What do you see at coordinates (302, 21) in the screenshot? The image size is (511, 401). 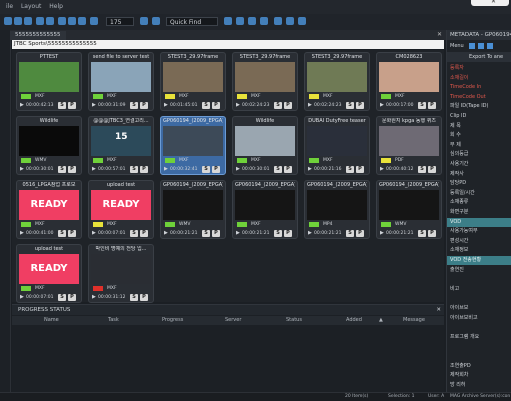 I see `help-icon` at bounding box center [302, 21].